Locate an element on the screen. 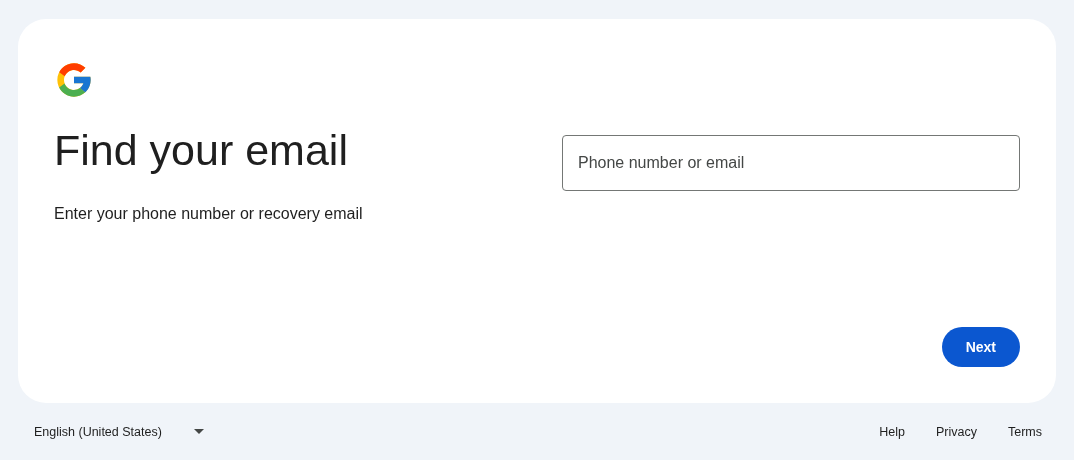 The image size is (1074, 460). input-field: Phone number or email is located at coordinates (791, 163).